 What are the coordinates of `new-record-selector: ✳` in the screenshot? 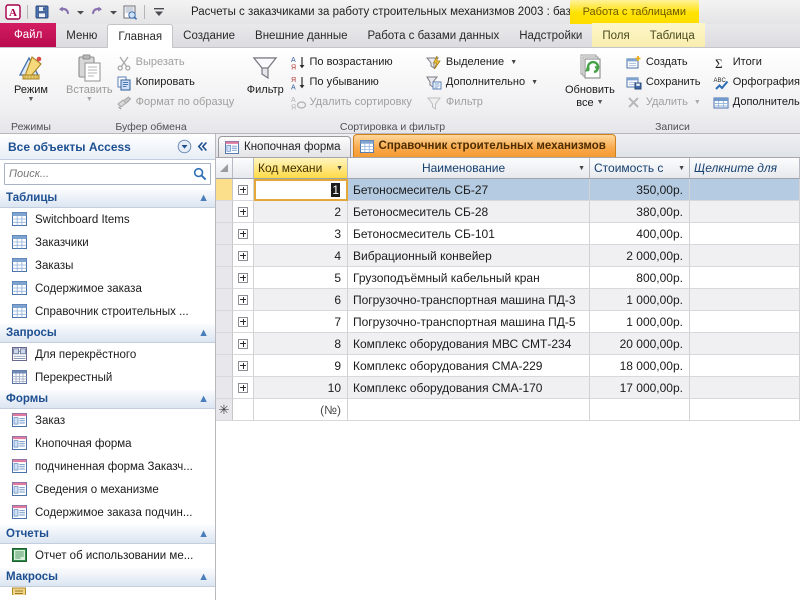 It's located at (224, 410).